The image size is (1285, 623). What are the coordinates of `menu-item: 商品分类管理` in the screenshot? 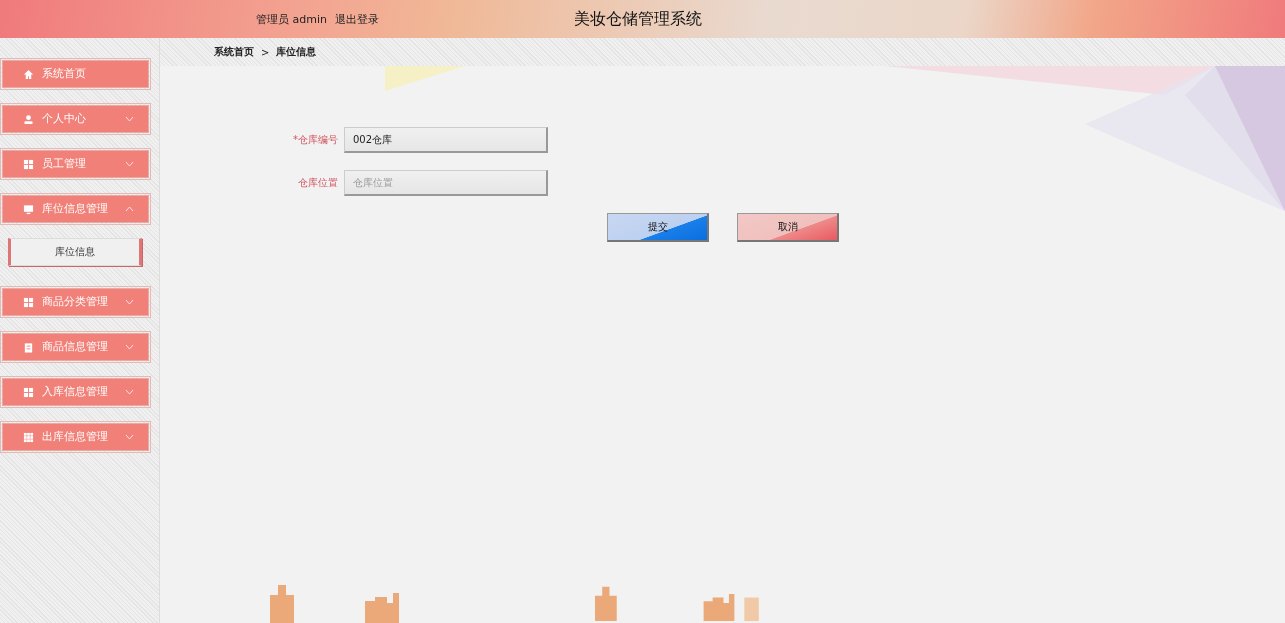 It's located at (75, 302).